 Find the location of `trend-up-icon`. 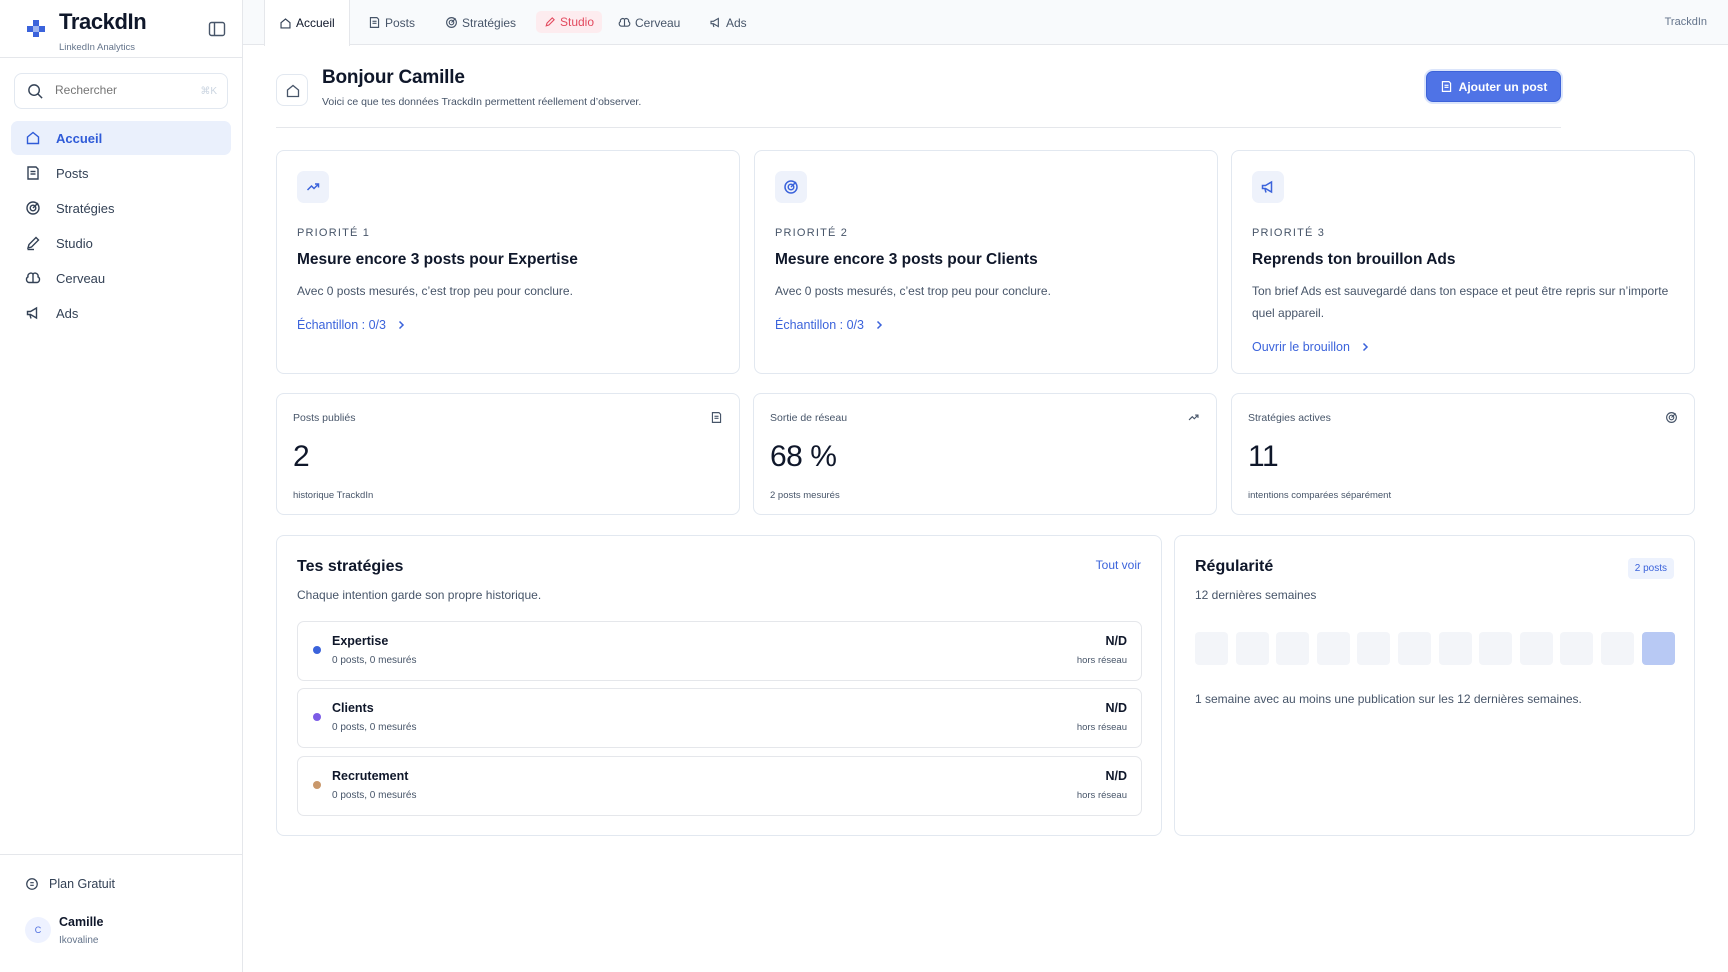

trend-up-icon is located at coordinates (313, 187).